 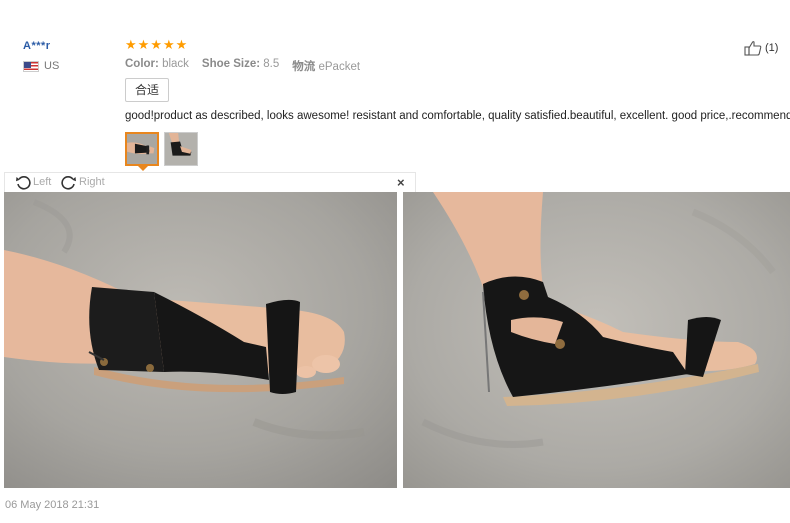 I want to click on rotate-left-button: Left, so click(x=33, y=182).